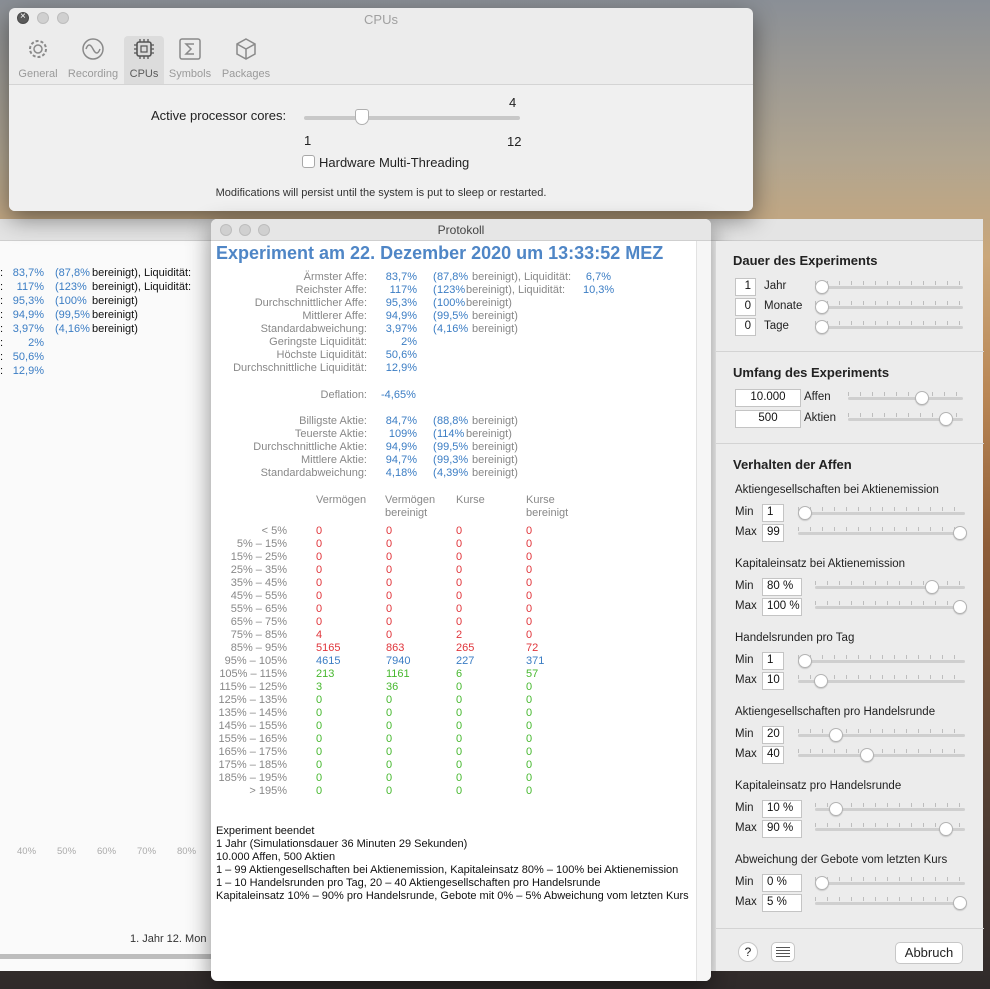  Describe the element at coordinates (409, 342) in the screenshot. I see `stat-value: 2%` at that location.